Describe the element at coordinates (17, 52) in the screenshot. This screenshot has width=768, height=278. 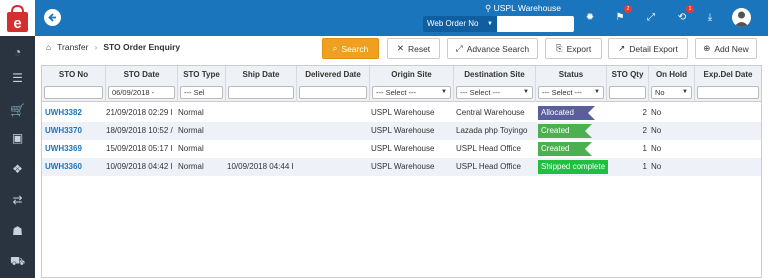
I see `dashboard-icon: ◔` at that location.